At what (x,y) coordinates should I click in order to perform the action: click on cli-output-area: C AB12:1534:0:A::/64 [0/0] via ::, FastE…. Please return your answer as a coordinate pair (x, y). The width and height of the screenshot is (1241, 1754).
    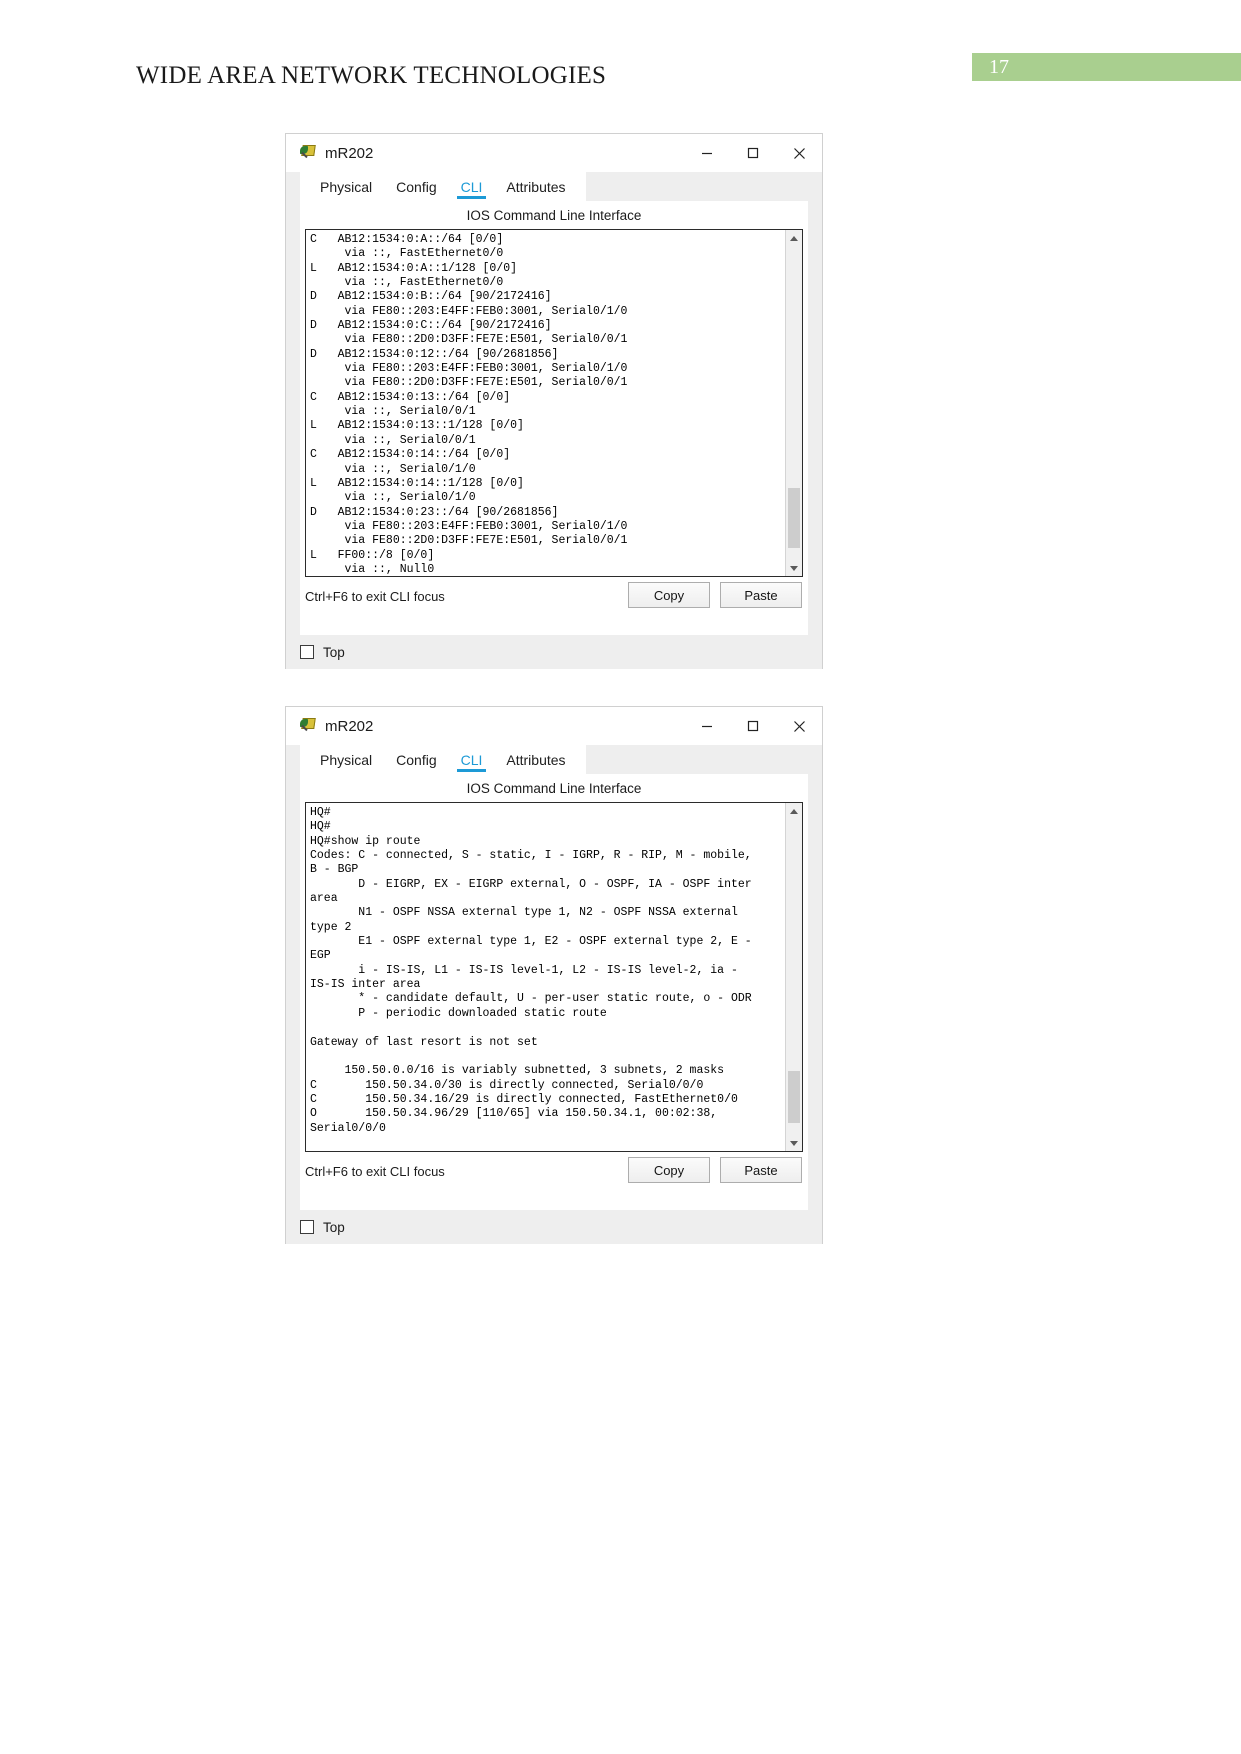
    Looking at the image, I should click on (545, 403).